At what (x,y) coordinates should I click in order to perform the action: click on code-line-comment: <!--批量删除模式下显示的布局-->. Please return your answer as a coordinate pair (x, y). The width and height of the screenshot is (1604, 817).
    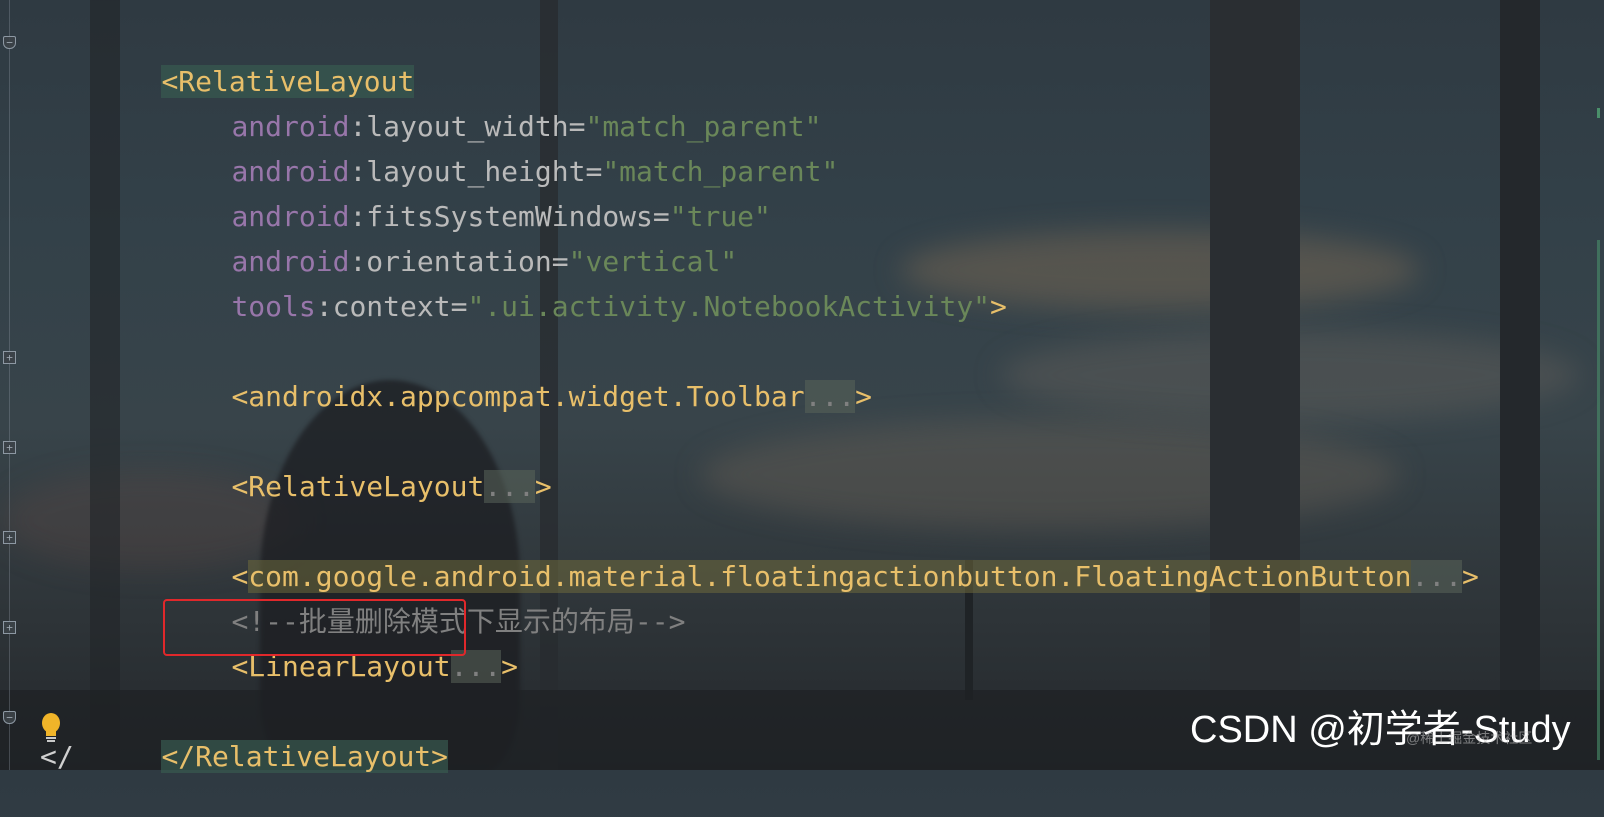
    Looking at the image, I should click on (424, 600).